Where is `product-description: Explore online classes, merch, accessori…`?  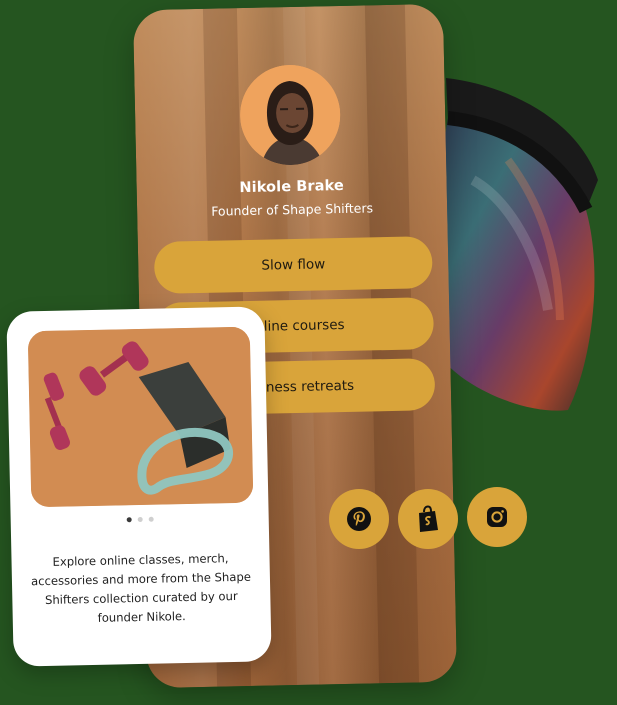 product-description: Explore online classes, merch, accessori… is located at coordinates (141, 588).